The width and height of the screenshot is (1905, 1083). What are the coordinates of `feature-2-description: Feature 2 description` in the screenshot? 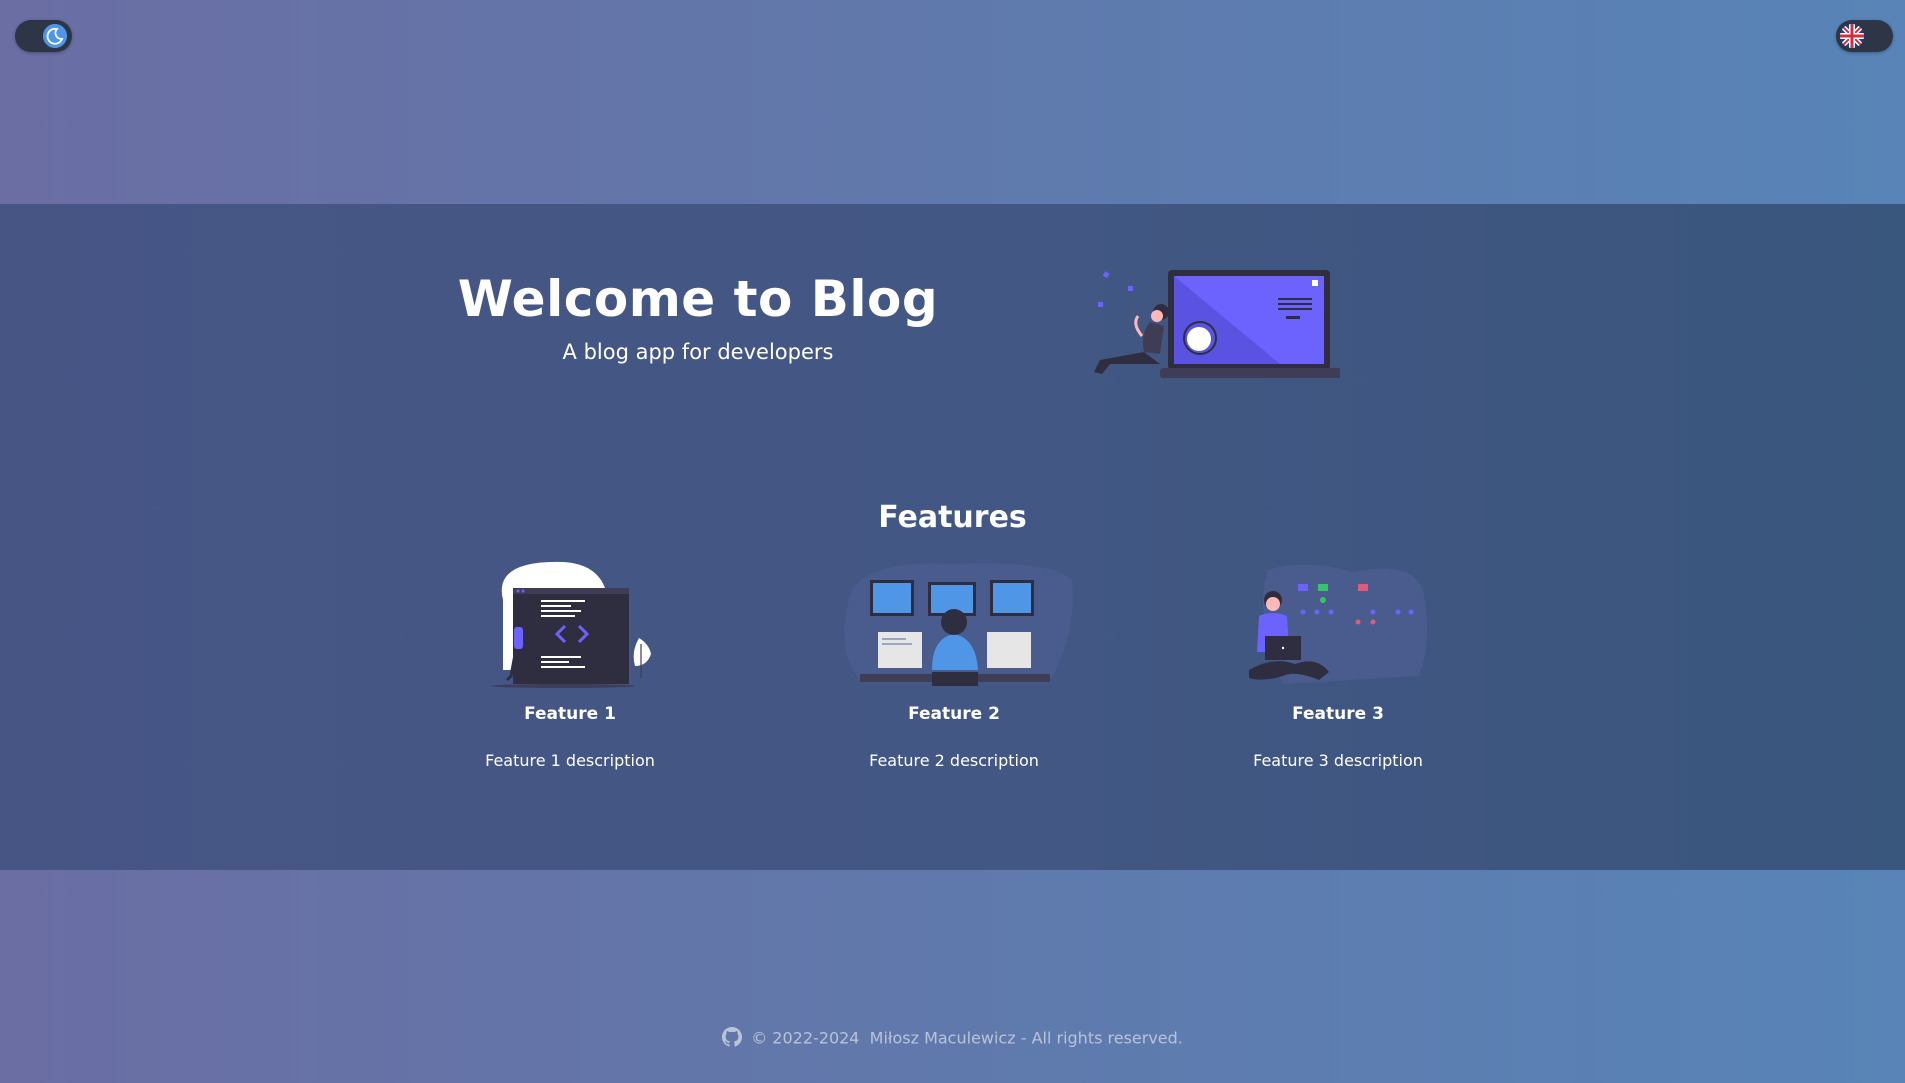 It's located at (954, 760).